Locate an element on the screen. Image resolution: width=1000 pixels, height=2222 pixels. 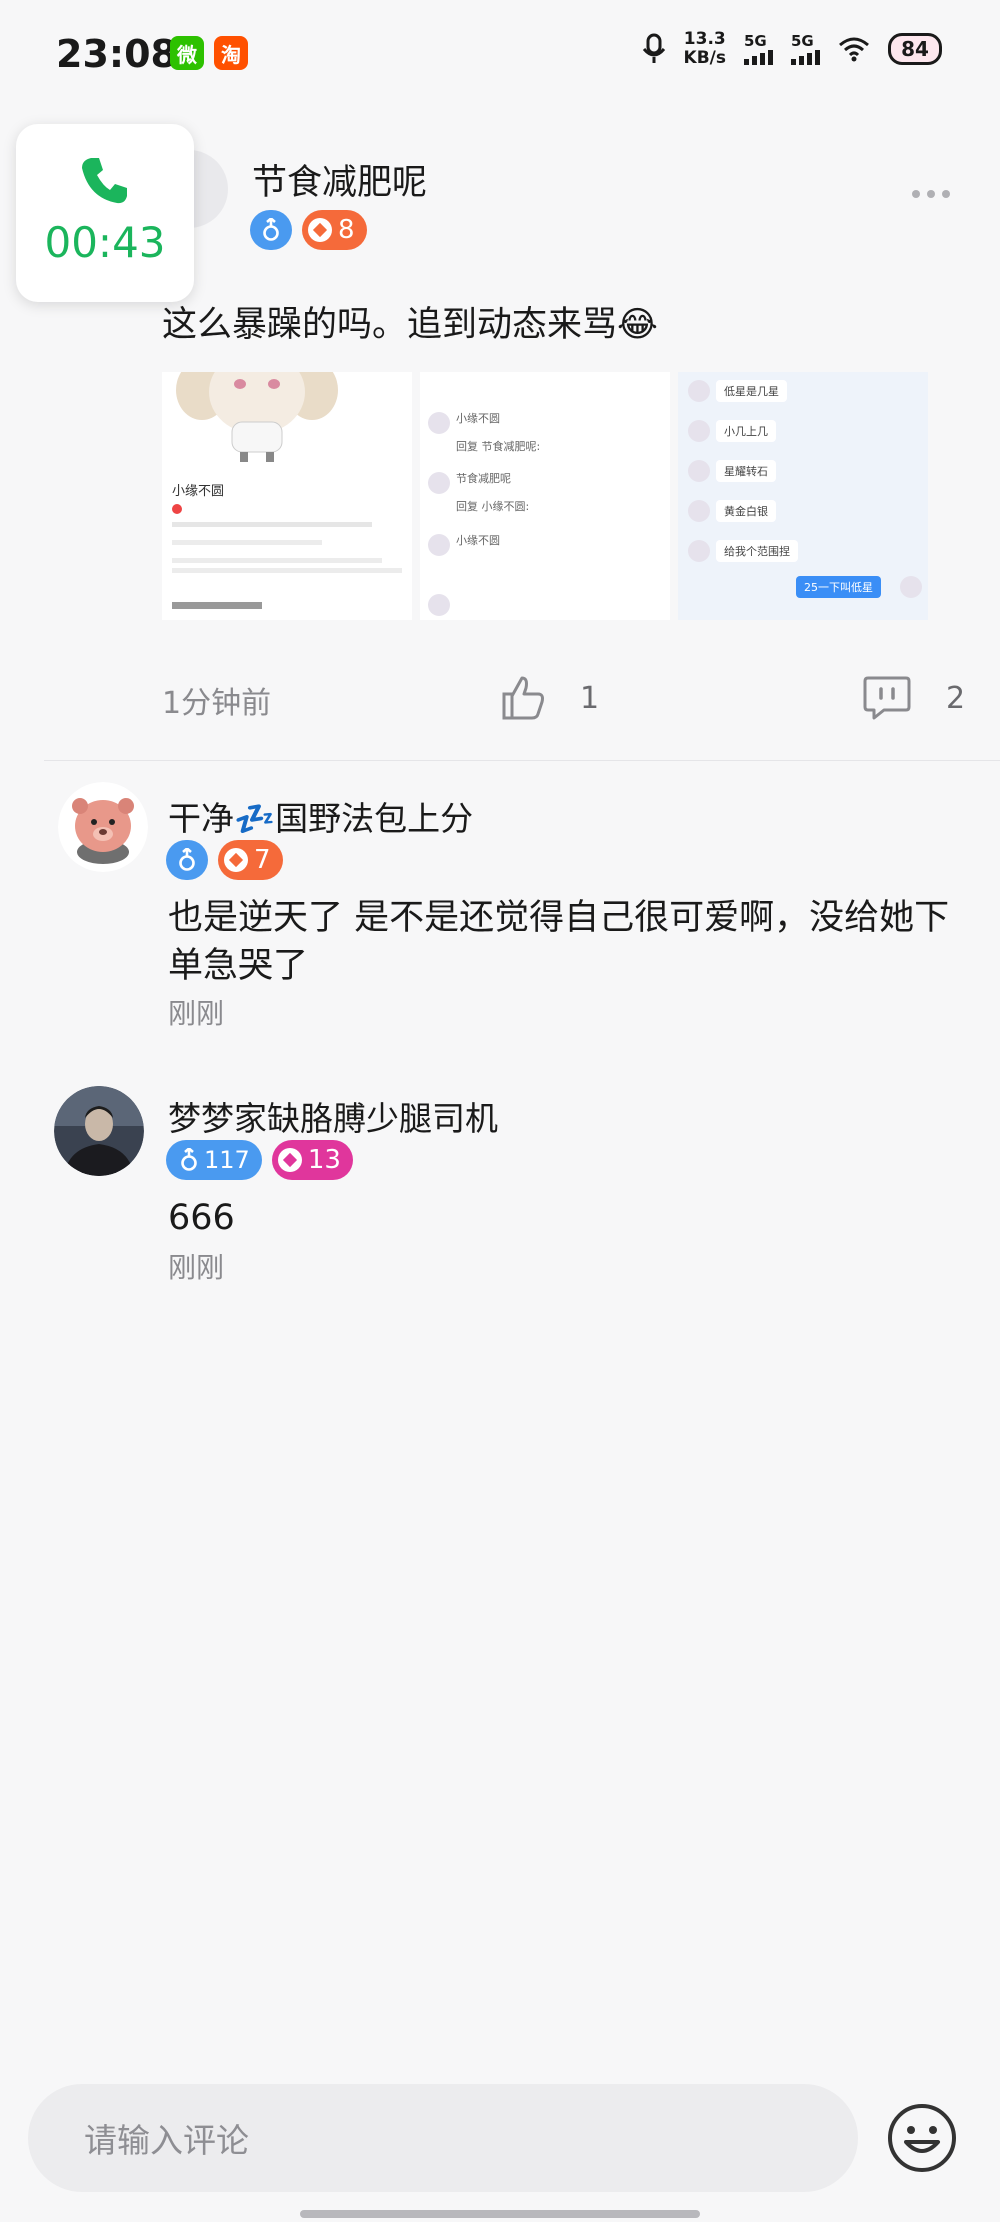
post-image: 低星是几星 小几上几 星耀转石 黄金白银 给我个范围捏 25一下叫低星 is located at coordinates (803, 496).